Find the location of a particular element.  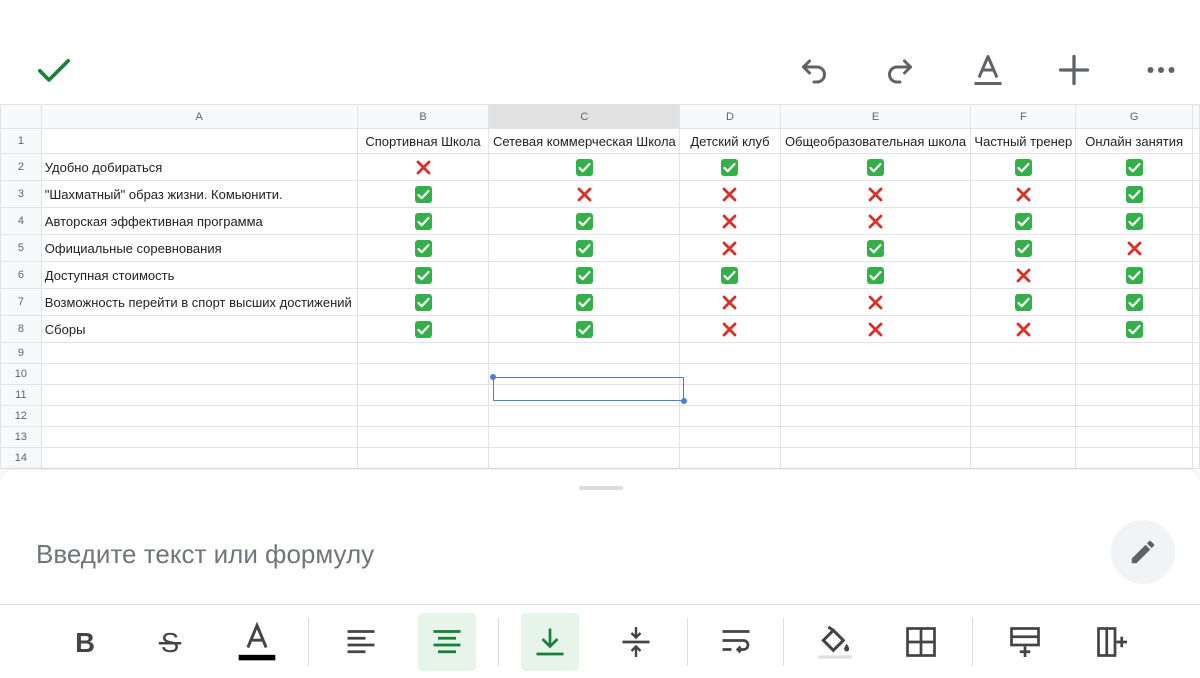

column-header-c: C is located at coordinates (584, 116).